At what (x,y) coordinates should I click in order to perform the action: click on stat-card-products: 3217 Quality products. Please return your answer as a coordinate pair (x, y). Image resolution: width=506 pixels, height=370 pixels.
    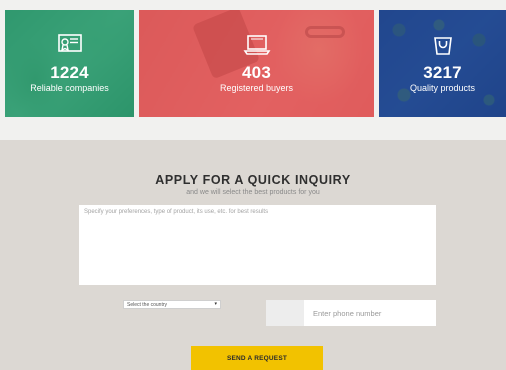
    Looking at the image, I should click on (442, 63).